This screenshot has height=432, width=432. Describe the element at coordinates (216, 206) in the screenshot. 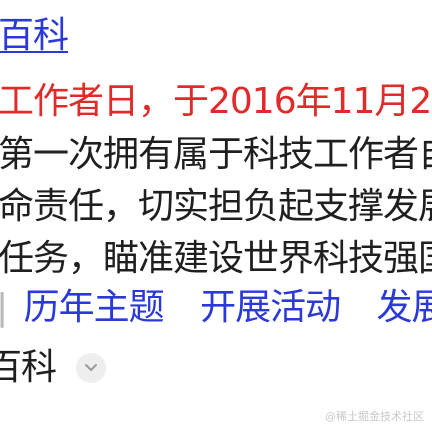

I see `body-line-2: 命责任，切实担负起支撑发展的` at that location.